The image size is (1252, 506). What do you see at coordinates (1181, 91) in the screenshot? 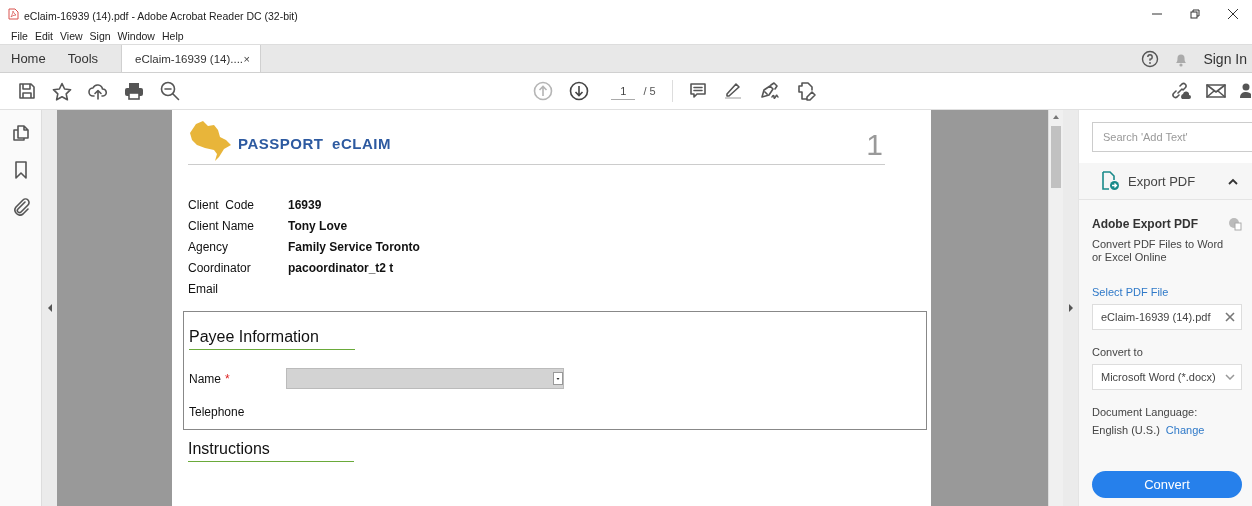
I see `link-cloud-icon` at bounding box center [1181, 91].